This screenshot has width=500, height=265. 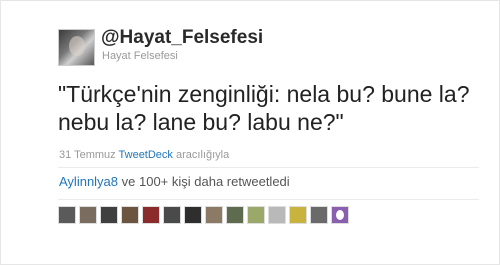 I want to click on retweeter-avatars, so click(x=203, y=215).